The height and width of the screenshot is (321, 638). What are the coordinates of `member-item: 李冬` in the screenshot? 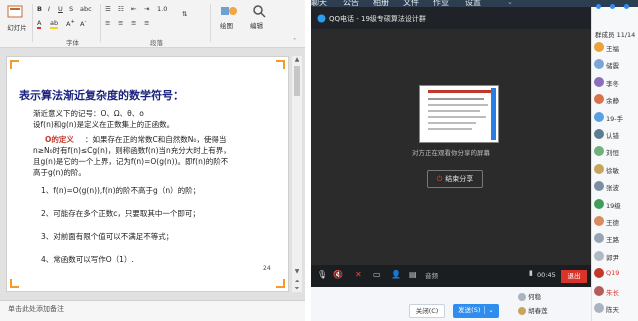 It's located at (616, 82).